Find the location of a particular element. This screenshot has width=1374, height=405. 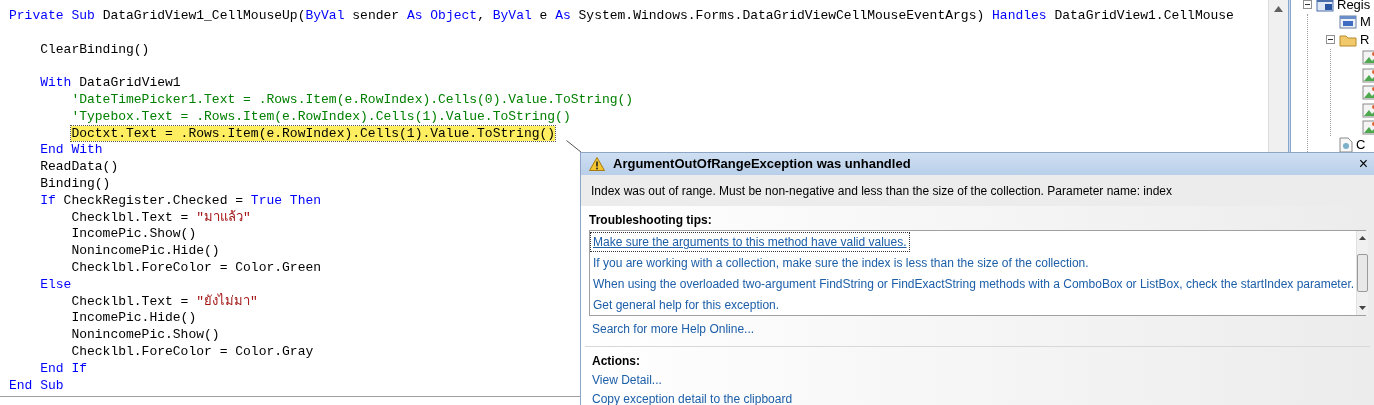

file-icon is located at coordinates (1346, 144).